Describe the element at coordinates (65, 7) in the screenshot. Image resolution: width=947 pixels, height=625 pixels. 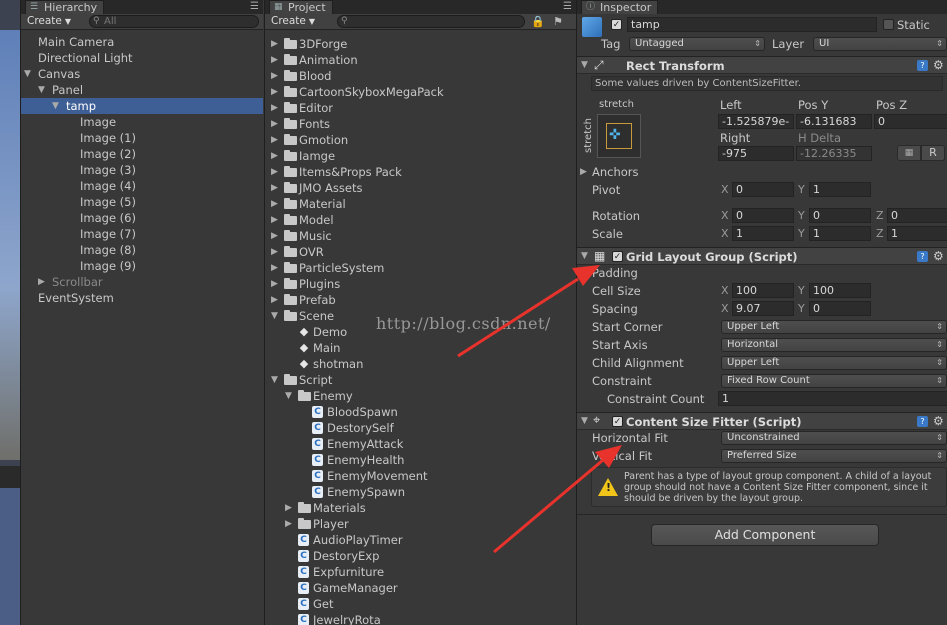
I see `tab-hierarchy: ☰ Hierarchy` at that location.